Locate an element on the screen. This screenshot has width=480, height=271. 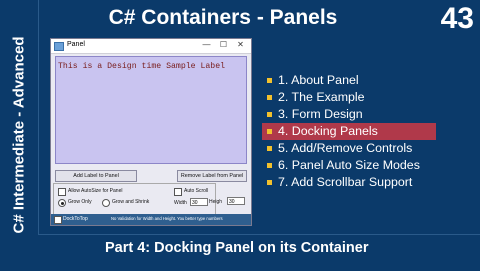
dock-top-label: DockToTop is located at coordinates (75, 219).